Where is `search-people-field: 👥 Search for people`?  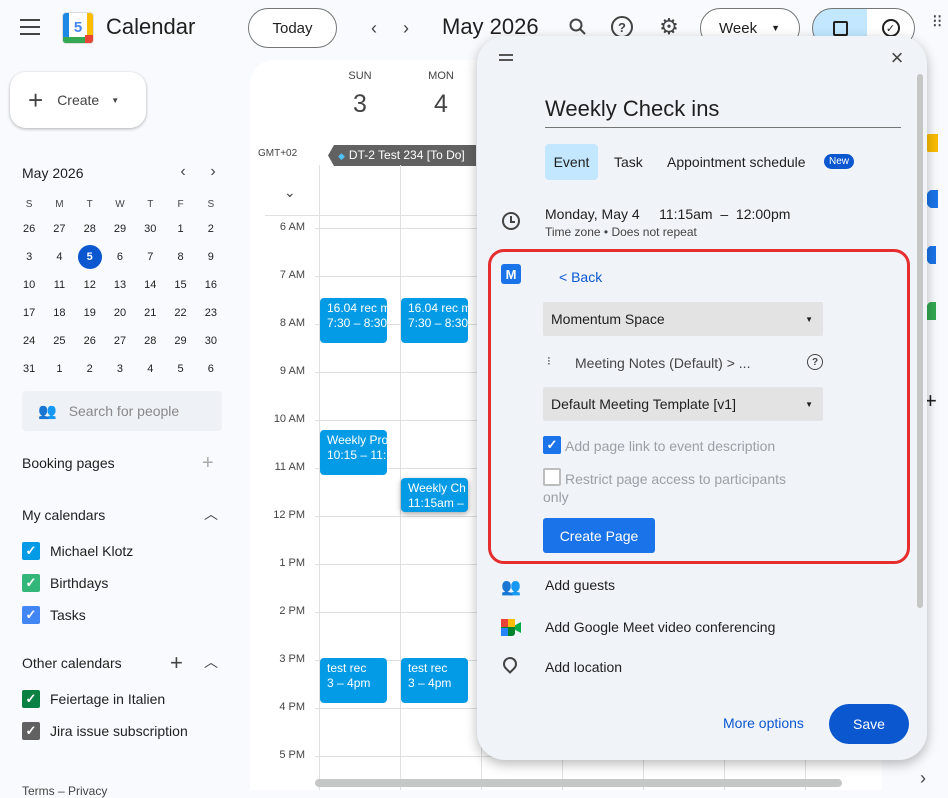
search-people-field: 👥 Search for people is located at coordinates (122, 411).